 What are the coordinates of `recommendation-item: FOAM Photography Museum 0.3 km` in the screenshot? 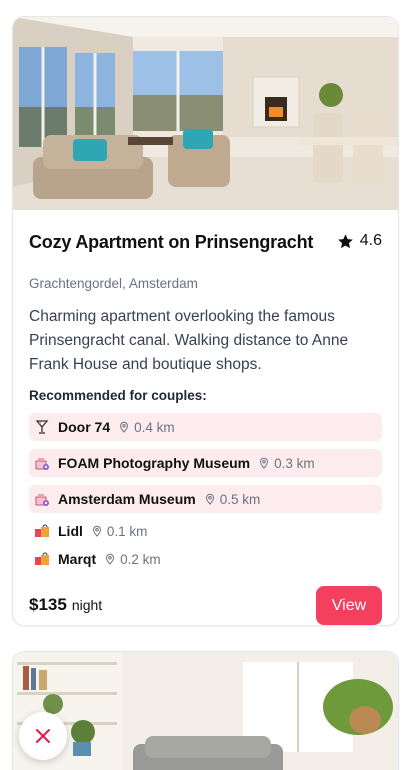 It's located at (205, 463).